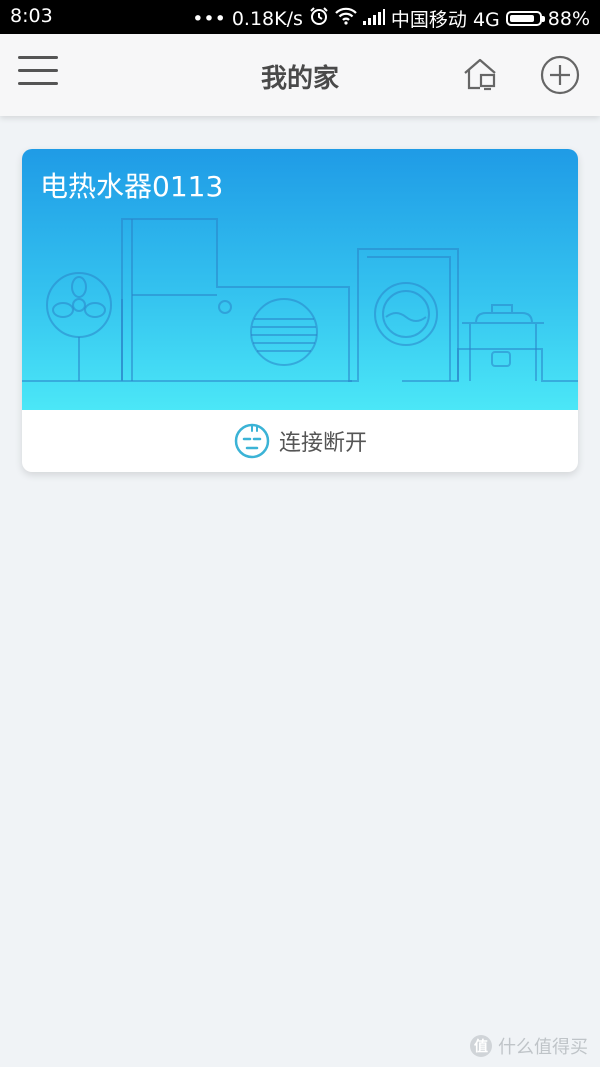 Image resolution: width=600 pixels, height=1067 pixels. Describe the element at coordinates (31, 16) in the screenshot. I see `status-time: 8:03` at that location.